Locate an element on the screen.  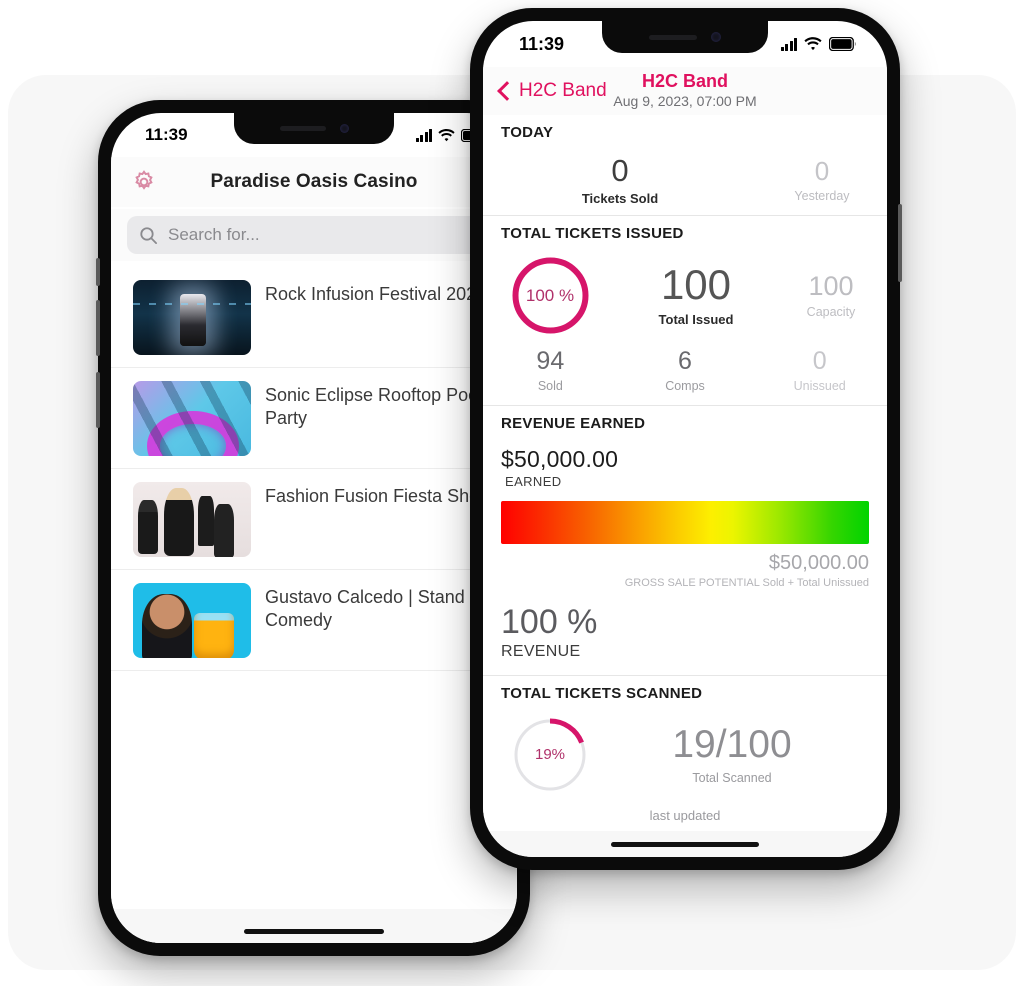
right-phone-power-button is located at coordinates (900, 243).